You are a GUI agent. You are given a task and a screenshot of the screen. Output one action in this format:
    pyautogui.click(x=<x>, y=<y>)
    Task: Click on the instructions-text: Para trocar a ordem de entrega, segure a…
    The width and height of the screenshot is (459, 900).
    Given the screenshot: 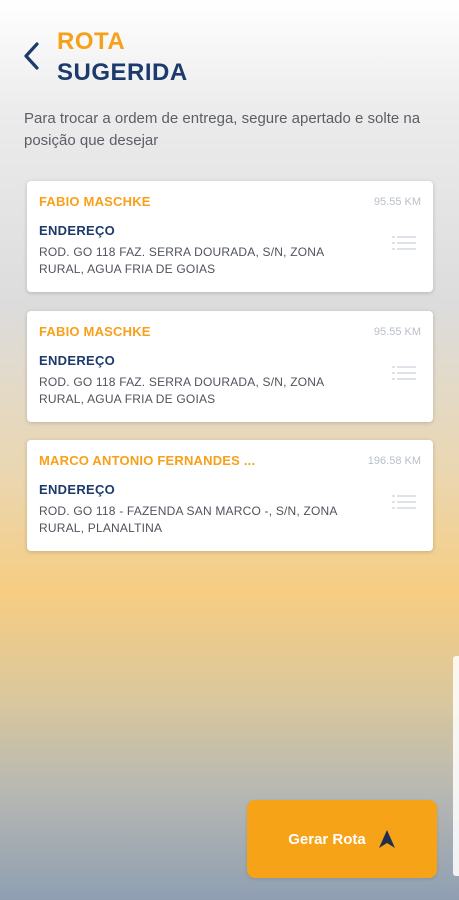 What is the action you would take?
    pyautogui.click(x=222, y=129)
    